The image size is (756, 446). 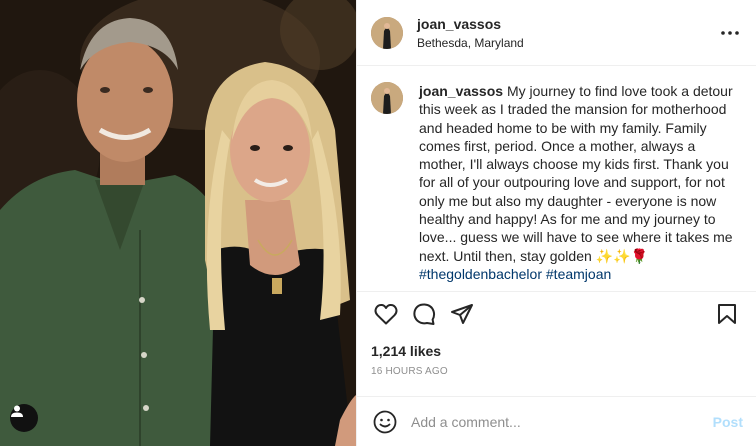 I want to click on comment-bar: Post, so click(x=556, y=421).